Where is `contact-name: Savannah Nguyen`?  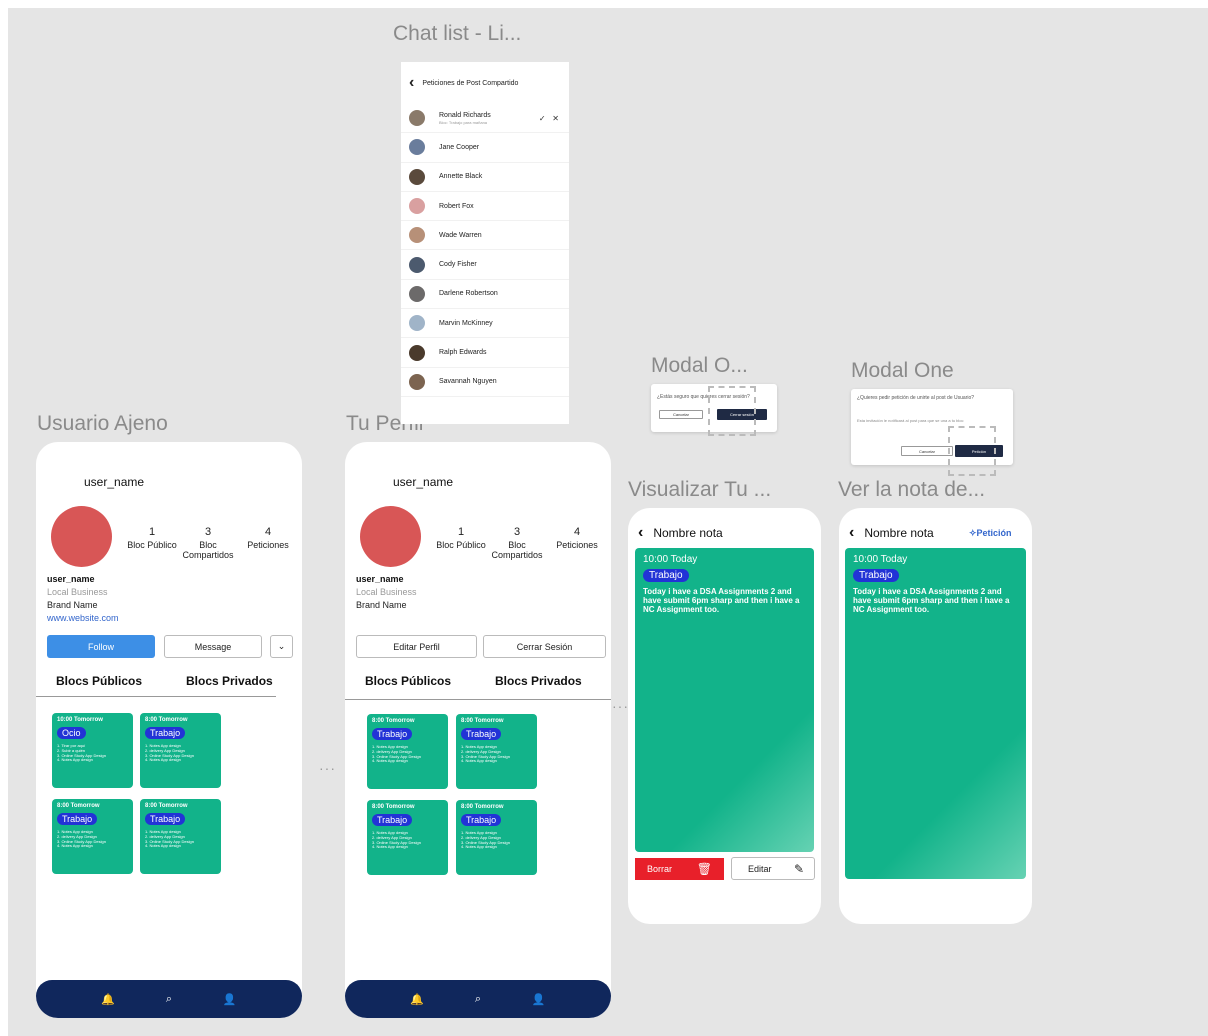
contact-name: Savannah Nguyen is located at coordinates (468, 382).